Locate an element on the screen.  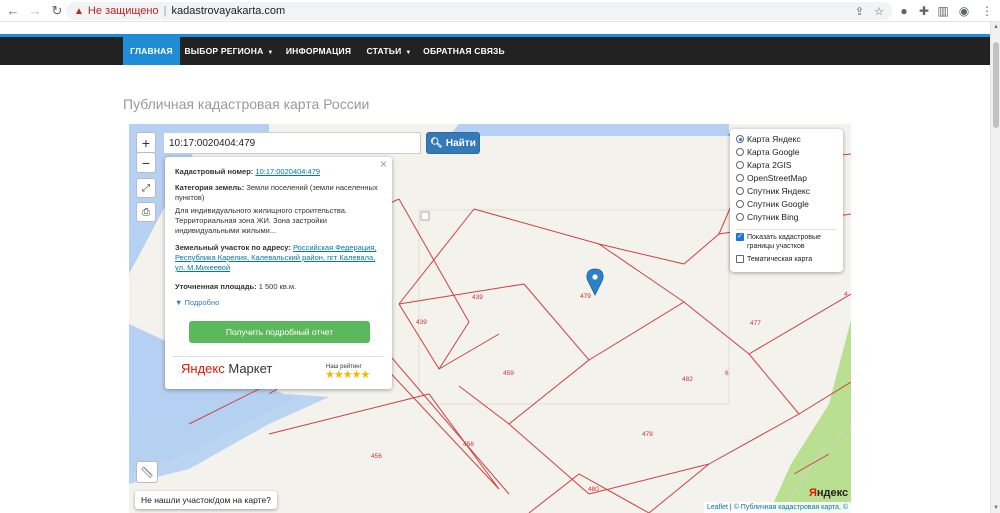
layer-label: Карта 2GIS is located at coordinates (769, 165).